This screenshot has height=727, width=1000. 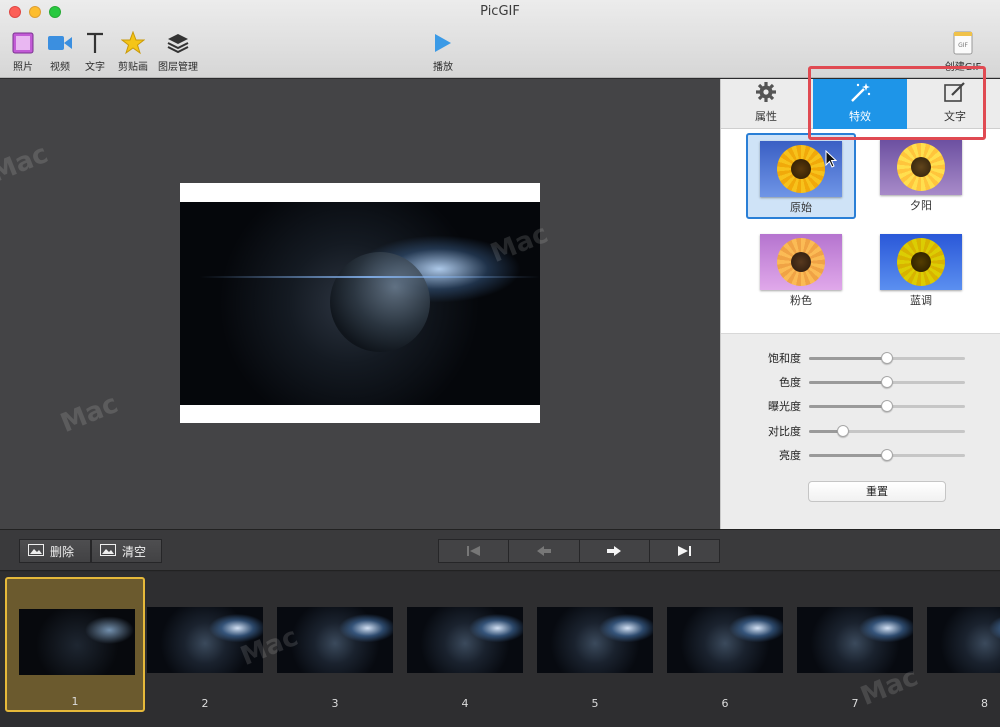 I want to click on saturation-slider, so click(x=887, y=358).